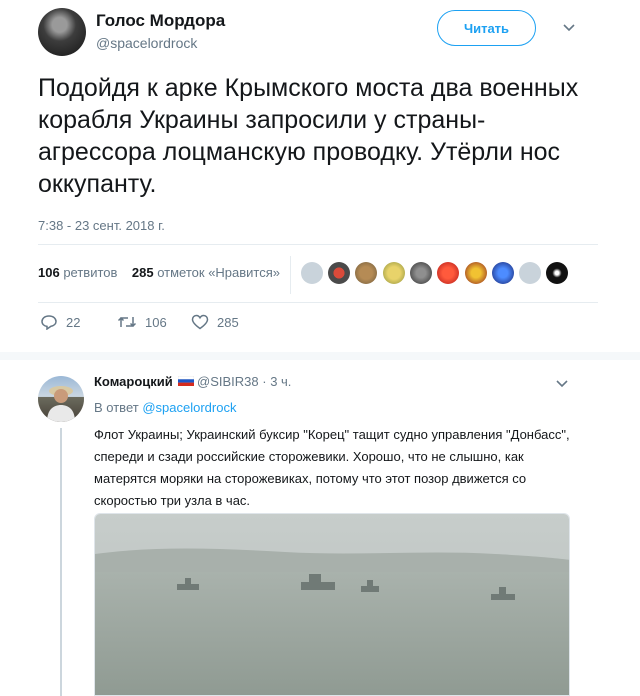  Describe the element at coordinates (61, 404) in the screenshot. I see `person-photo` at that location.